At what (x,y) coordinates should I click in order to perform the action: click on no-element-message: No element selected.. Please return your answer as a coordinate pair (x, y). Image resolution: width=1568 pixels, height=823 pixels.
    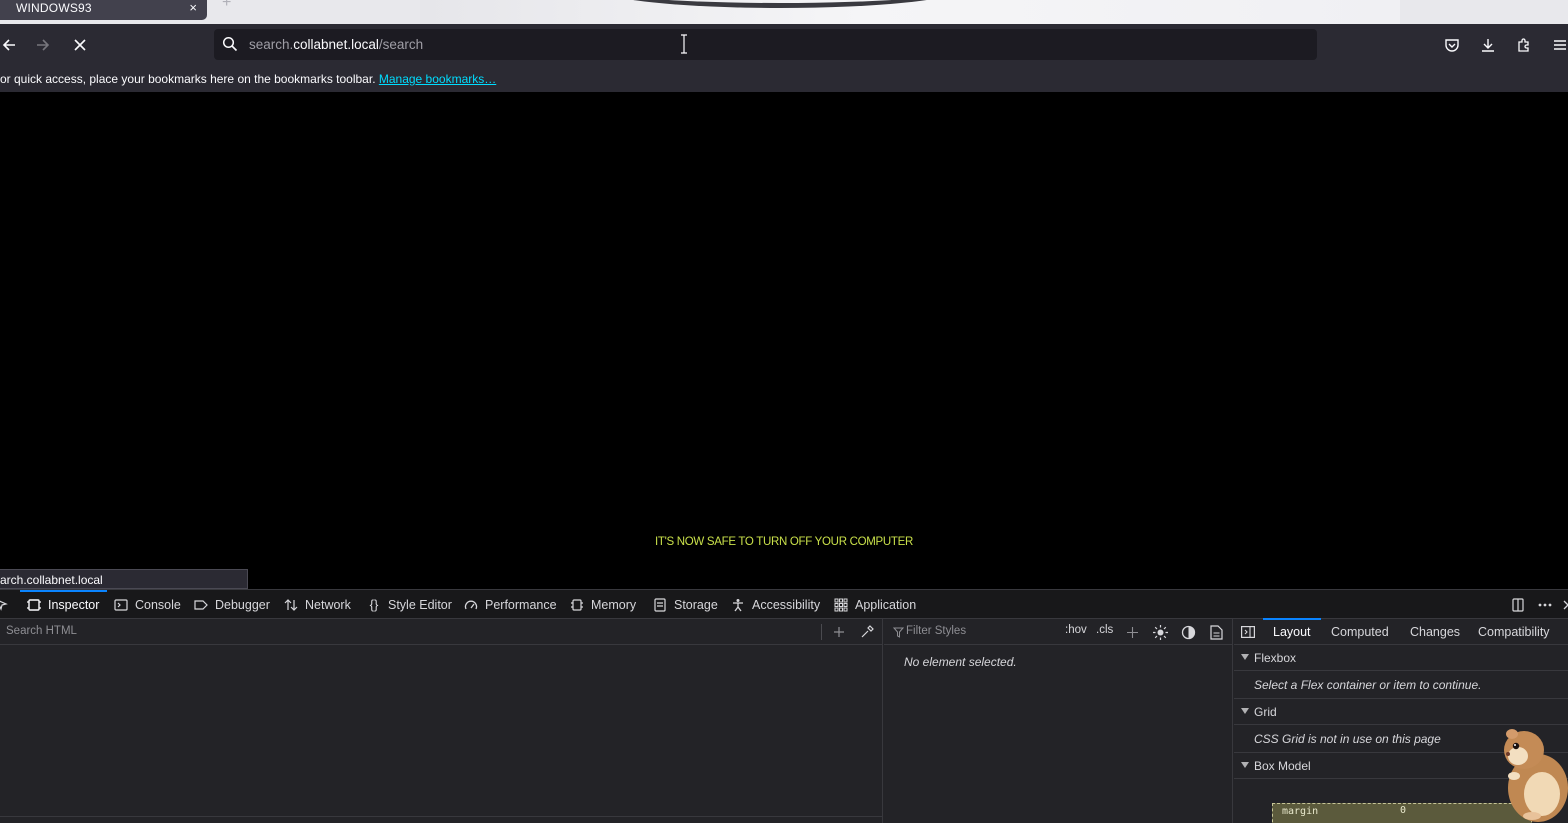
    Looking at the image, I should click on (960, 662).